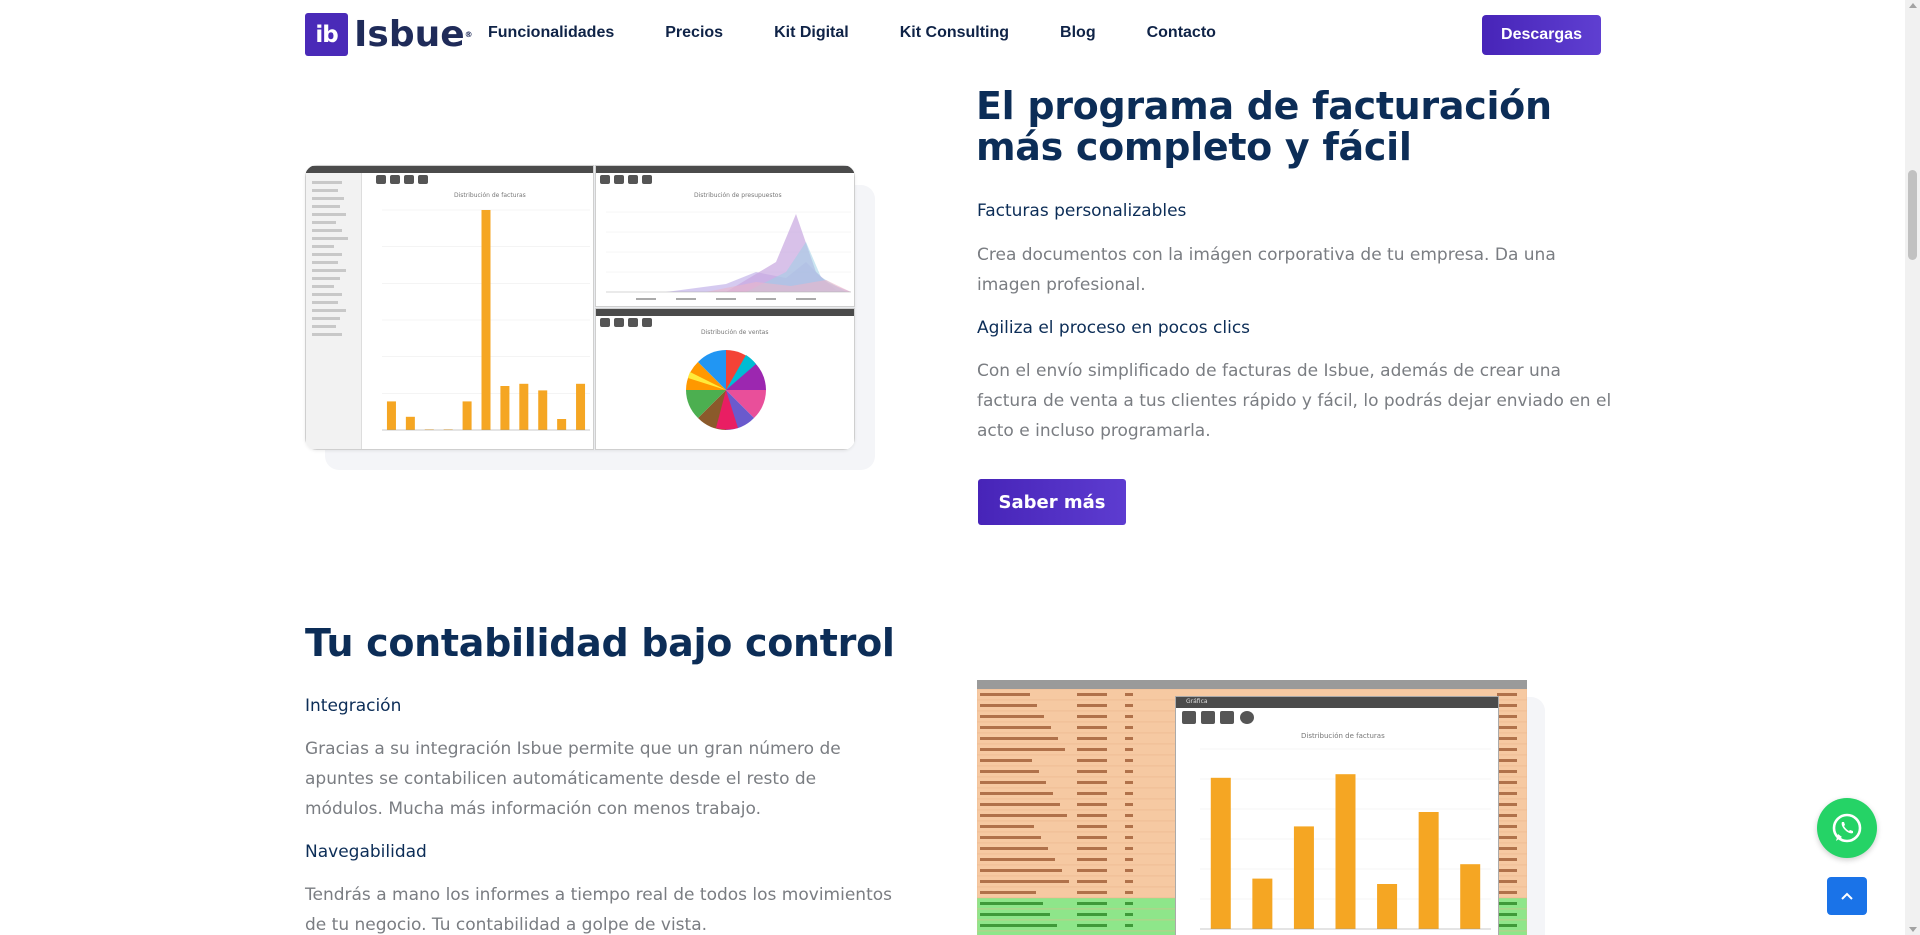 This screenshot has height=935, width=1920. What do you see at coordinates (1913, 929) in the screenshot?
I see `scroll-down-arrow` at bounding box center [1913, 929].